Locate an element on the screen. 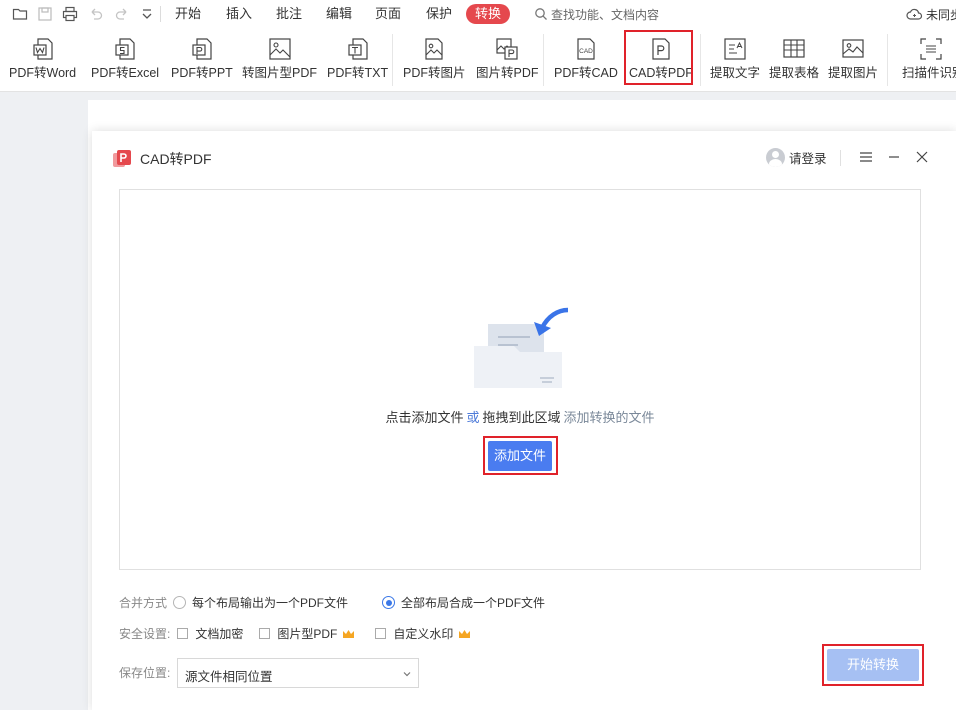  extract-text-icon is located at coordinates (735, 49).